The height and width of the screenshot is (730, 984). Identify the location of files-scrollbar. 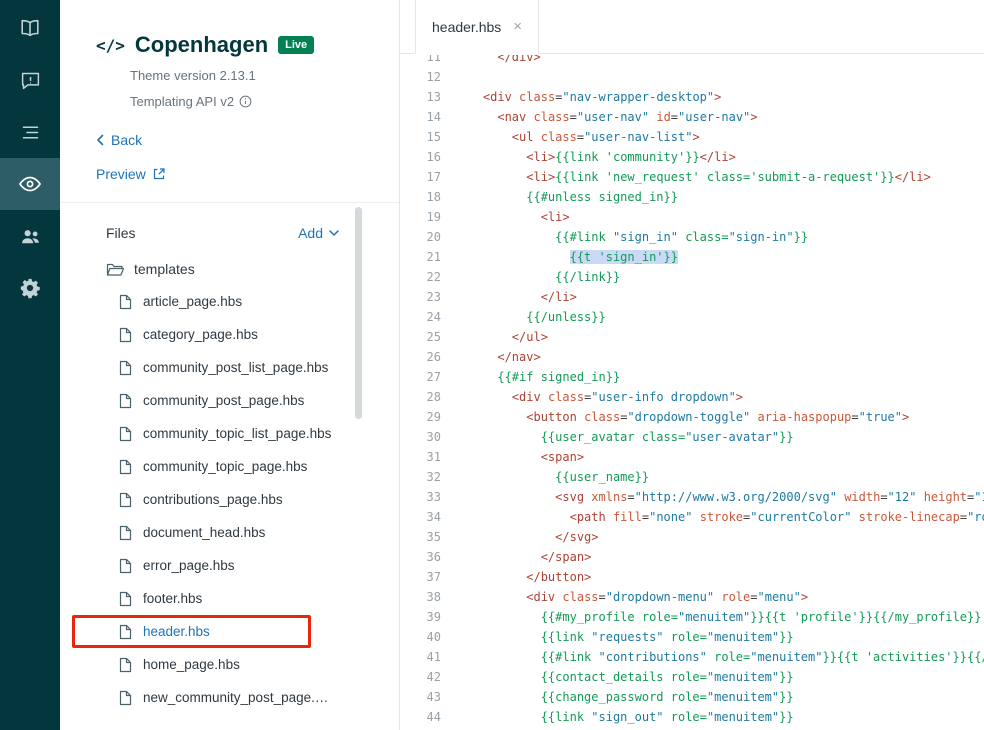
(358, 313).